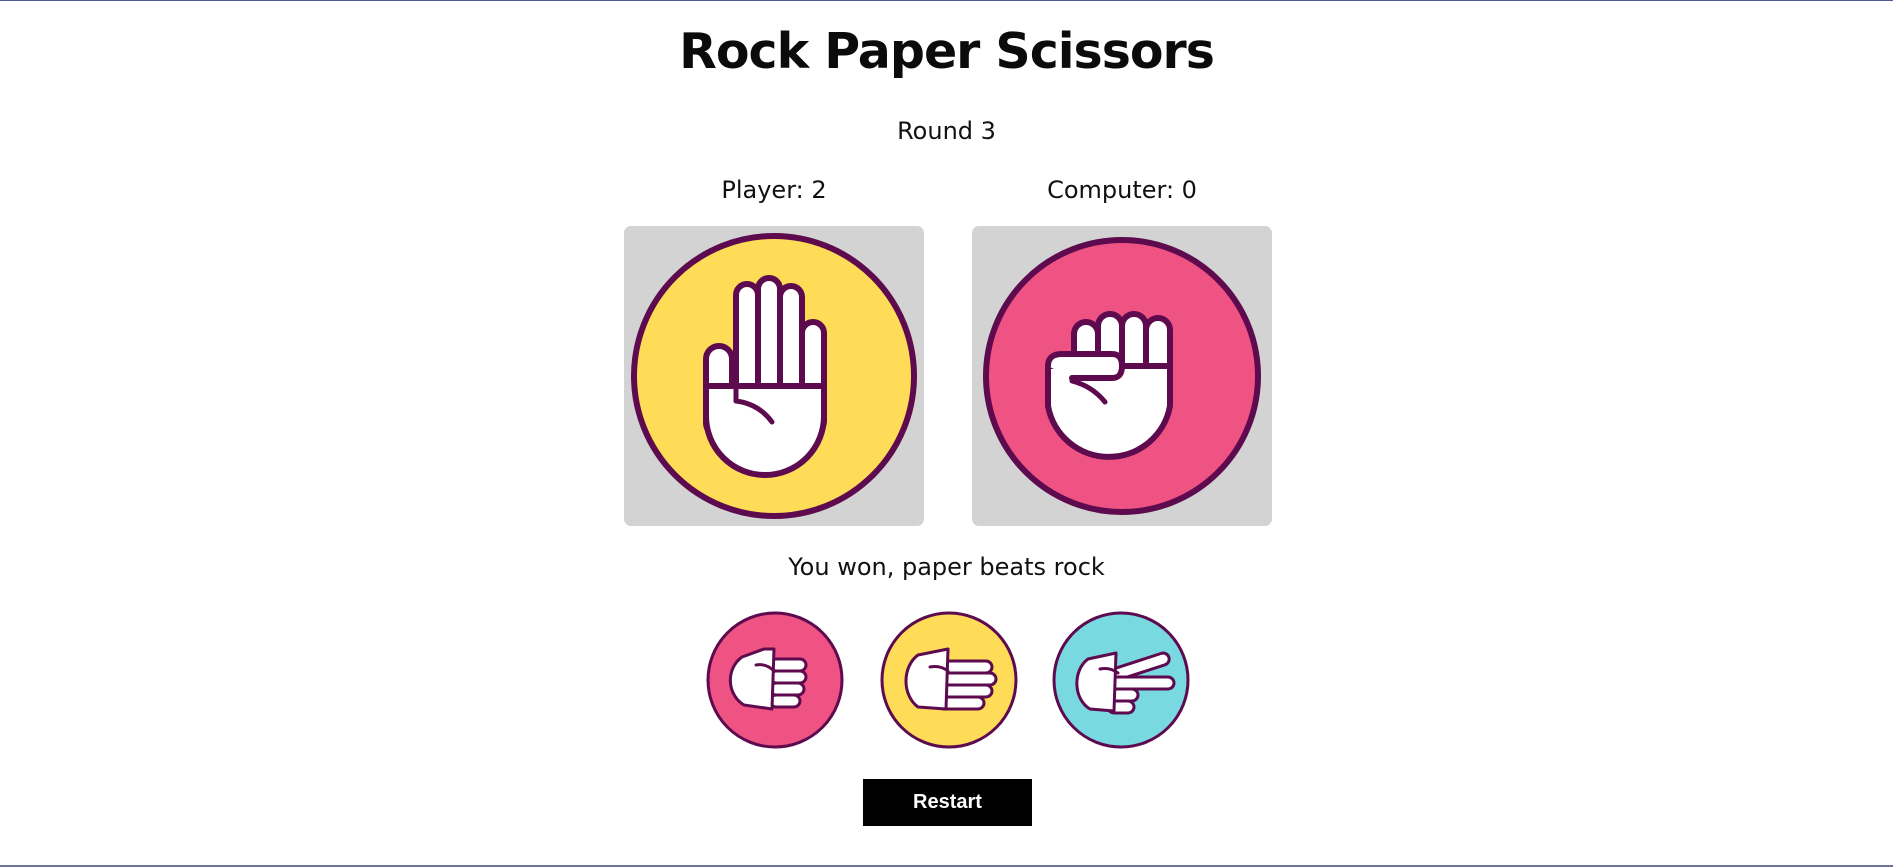  Describe the element at coordinates (946, 567) in the screenshot. I see `round-result-message: You won, paper beats rock` at that location.